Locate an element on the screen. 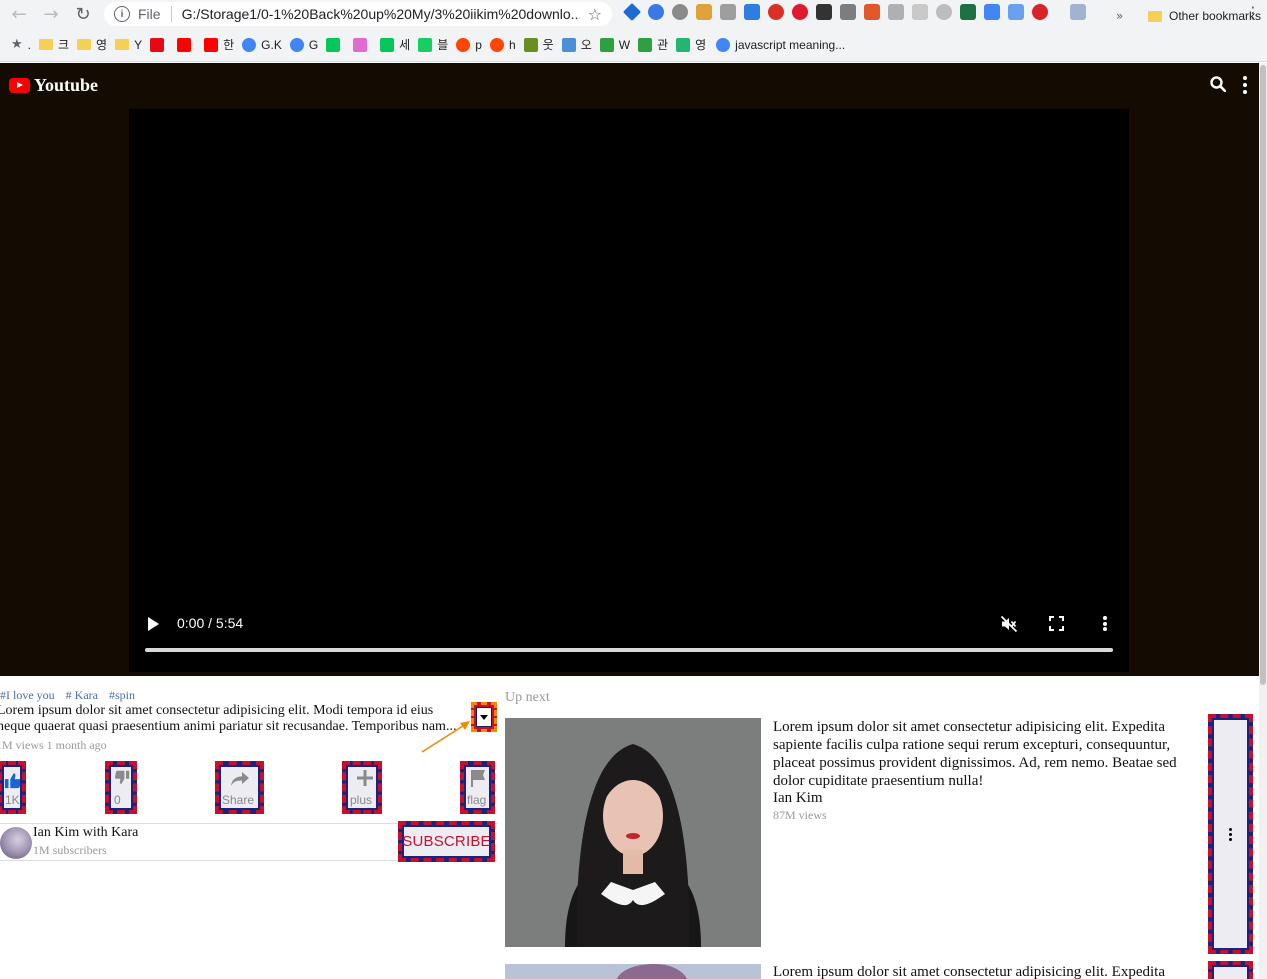  youtube-logo-icon is located at coordinates (19, 85).